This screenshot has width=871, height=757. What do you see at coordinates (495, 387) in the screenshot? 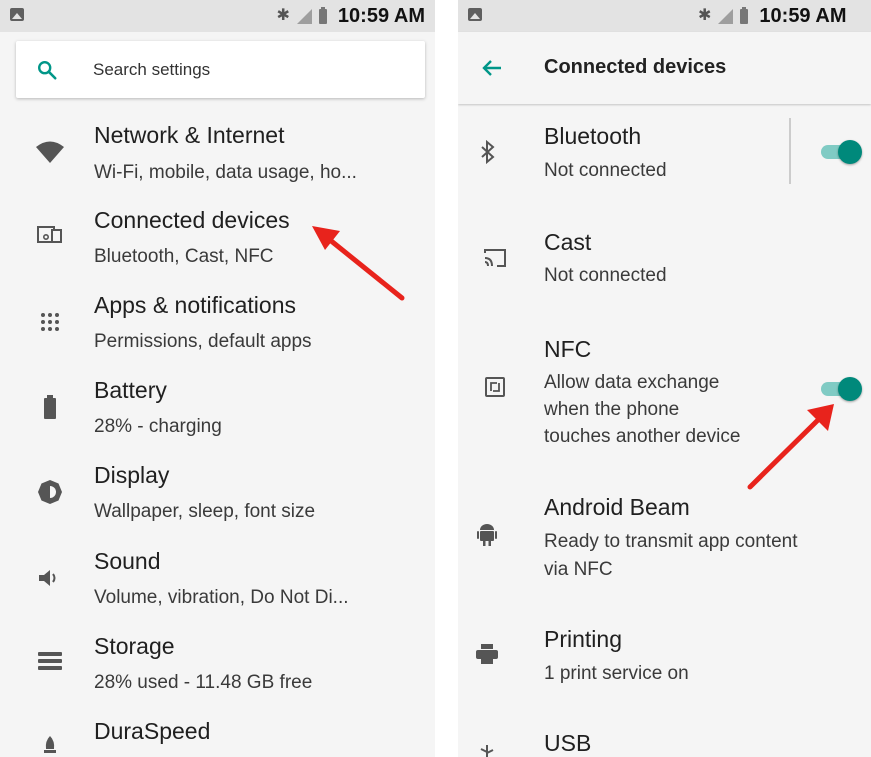
I see `nfc-icon` at bounding box center [495, 387].